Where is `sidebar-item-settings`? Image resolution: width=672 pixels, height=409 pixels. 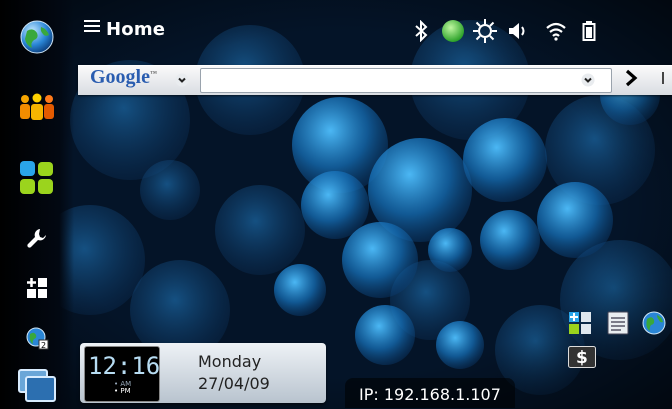 sidebar-item-settings is located at coordinates (37, 238).